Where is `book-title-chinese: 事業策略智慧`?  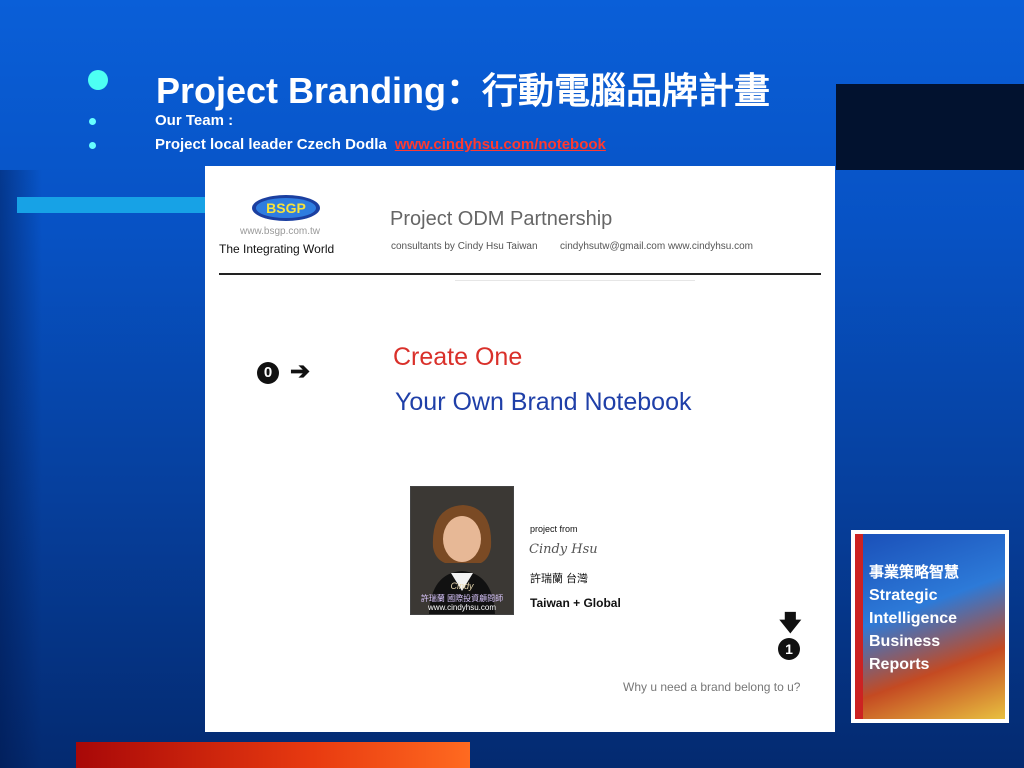 book-title-chinese: 事業策略智慧 is located at coordinates (914, 572).